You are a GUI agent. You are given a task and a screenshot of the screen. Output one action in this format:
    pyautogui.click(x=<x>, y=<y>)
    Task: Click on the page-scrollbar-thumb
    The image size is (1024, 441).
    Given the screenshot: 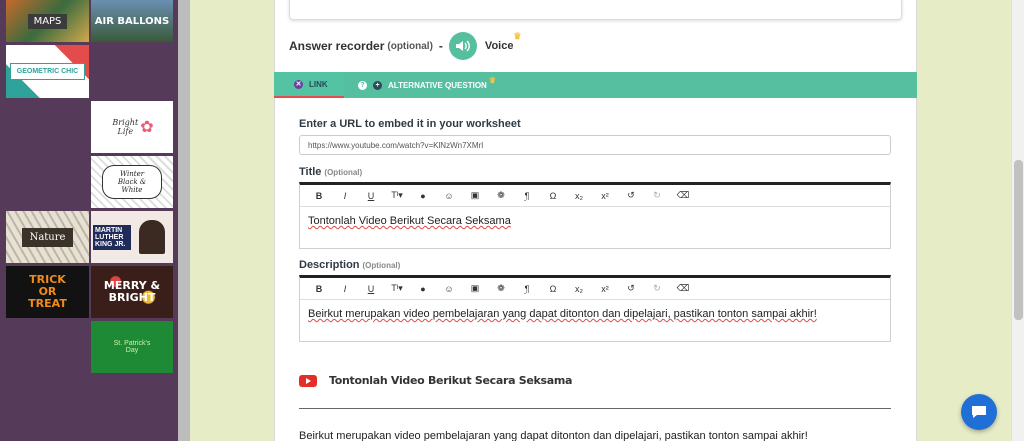 What is the action you would take?
    pyautogui.click(x=1018, y=240)
    